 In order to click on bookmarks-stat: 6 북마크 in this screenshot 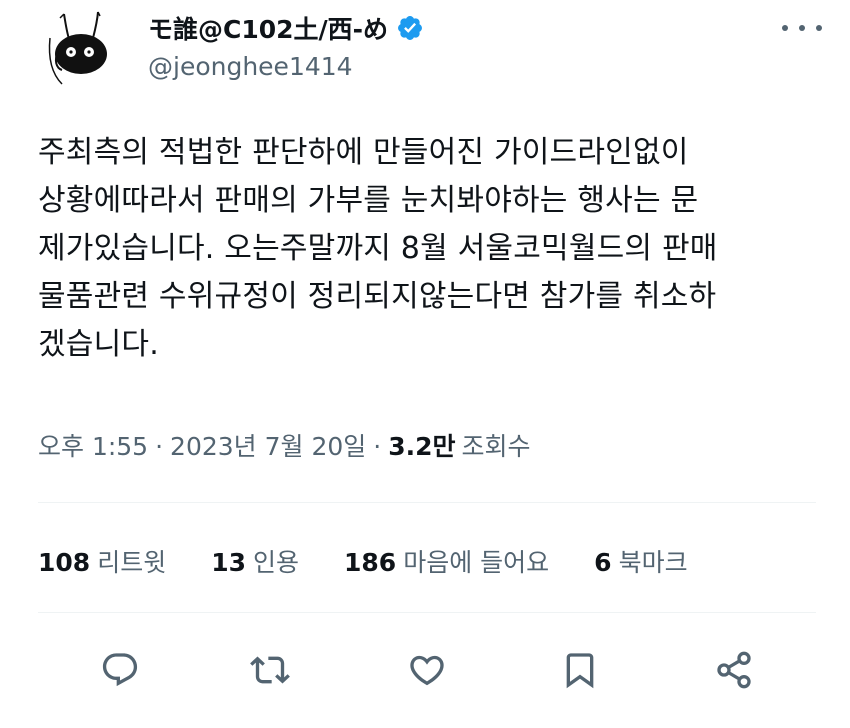, I will do `click(640, 561)`.